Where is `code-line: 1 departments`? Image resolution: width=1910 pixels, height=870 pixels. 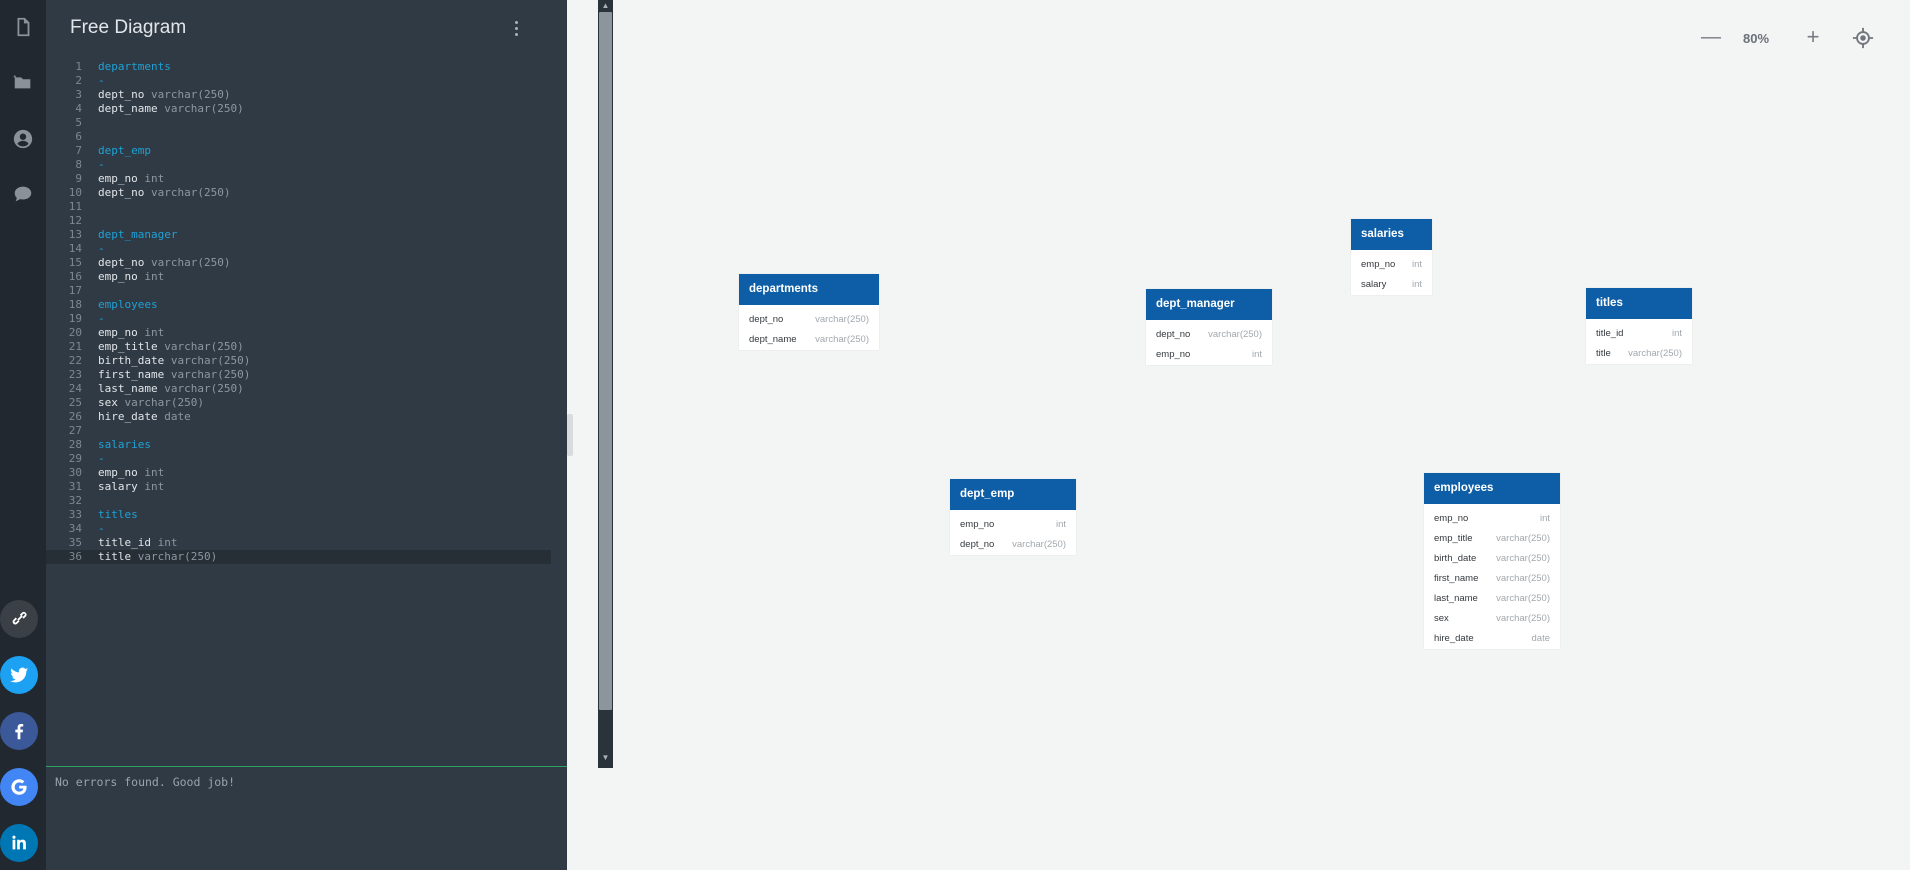
code-line: 1 departments is located at coordinates (298, 67).